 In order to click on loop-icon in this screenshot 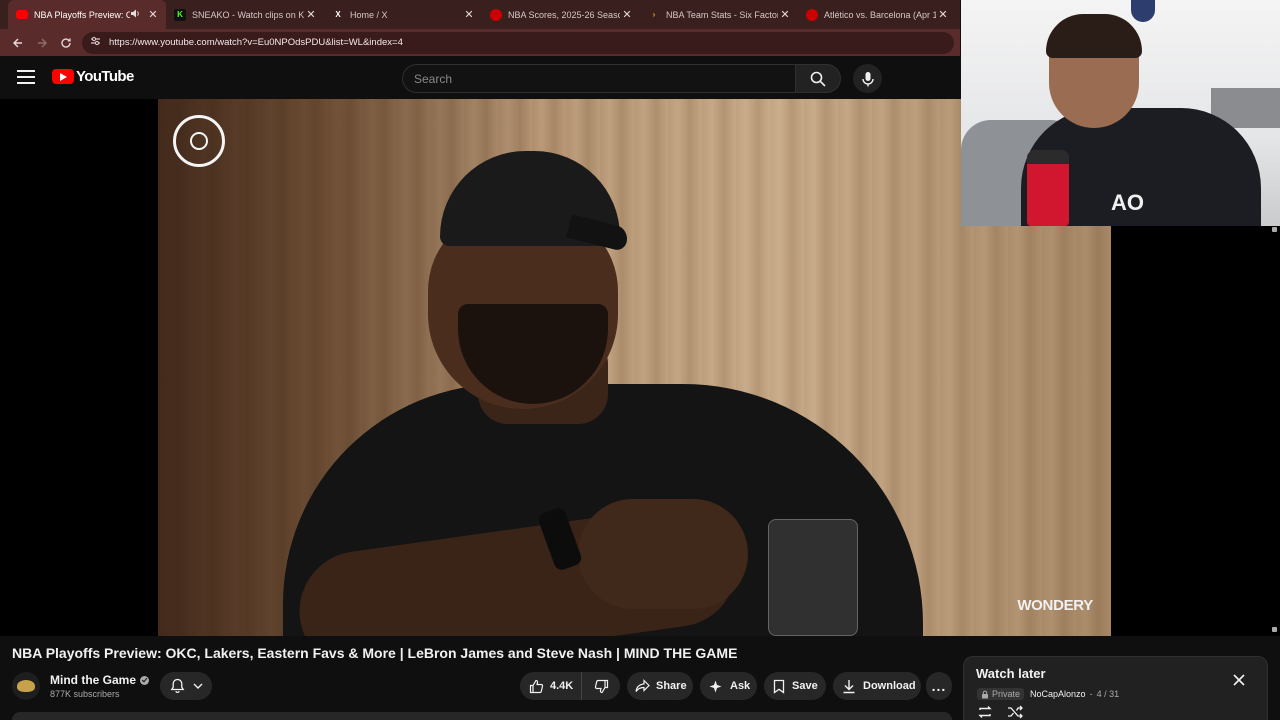, I will do `click(985, 712)`.